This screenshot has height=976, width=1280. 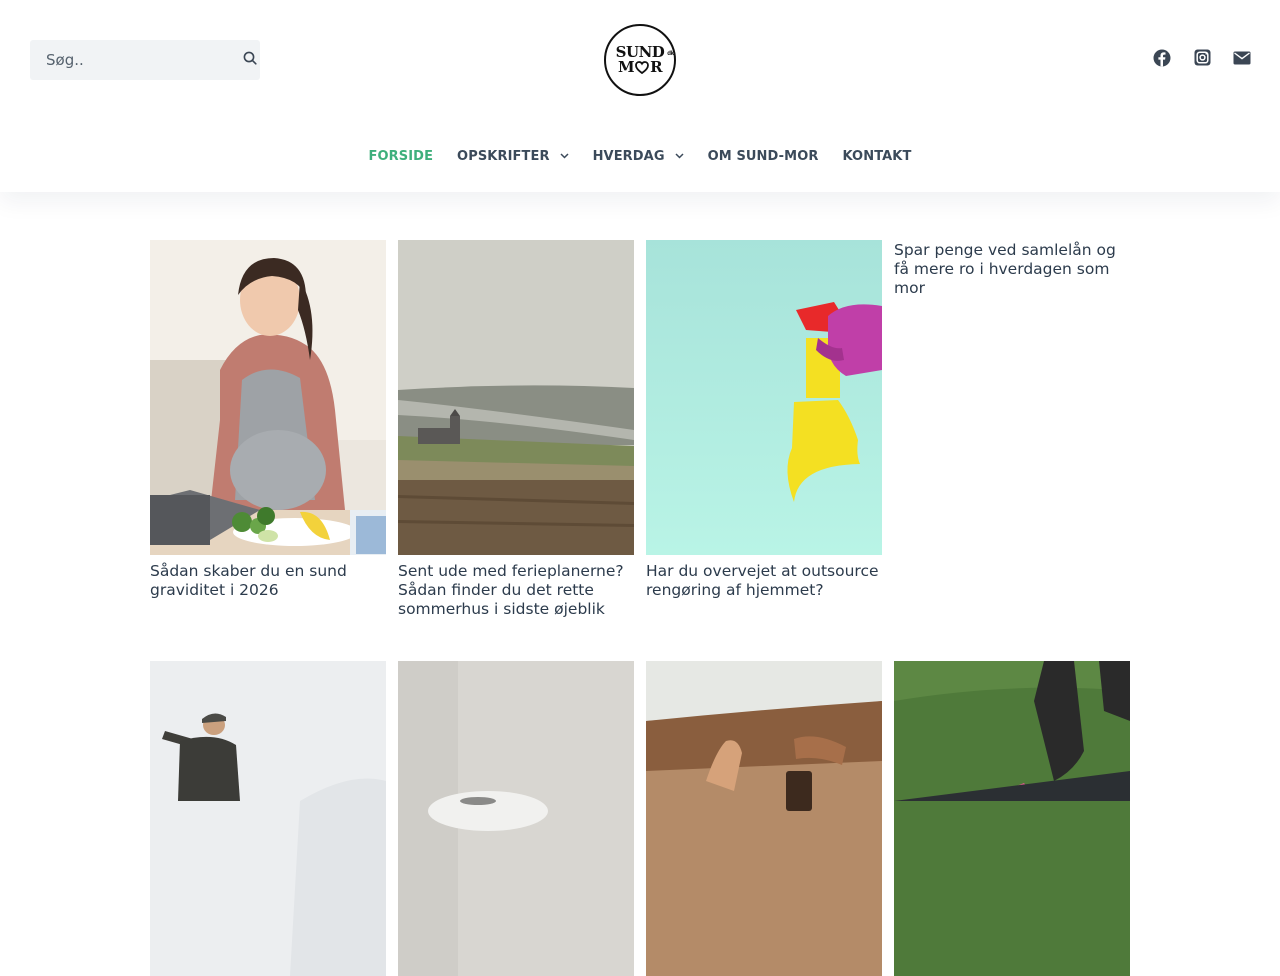 I want to click on nav-item-hverdag: HVERDAG, so click(x=638, y=156).